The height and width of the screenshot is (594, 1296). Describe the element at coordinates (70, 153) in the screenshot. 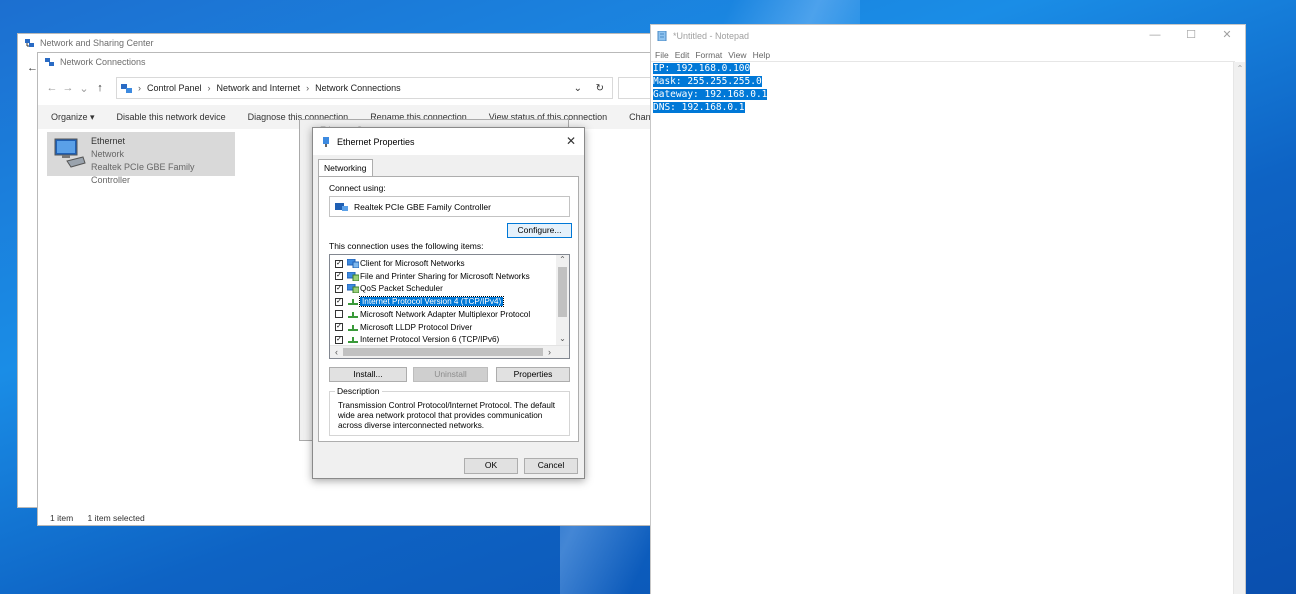

I see `ethernet-adapter-icon` at that location.